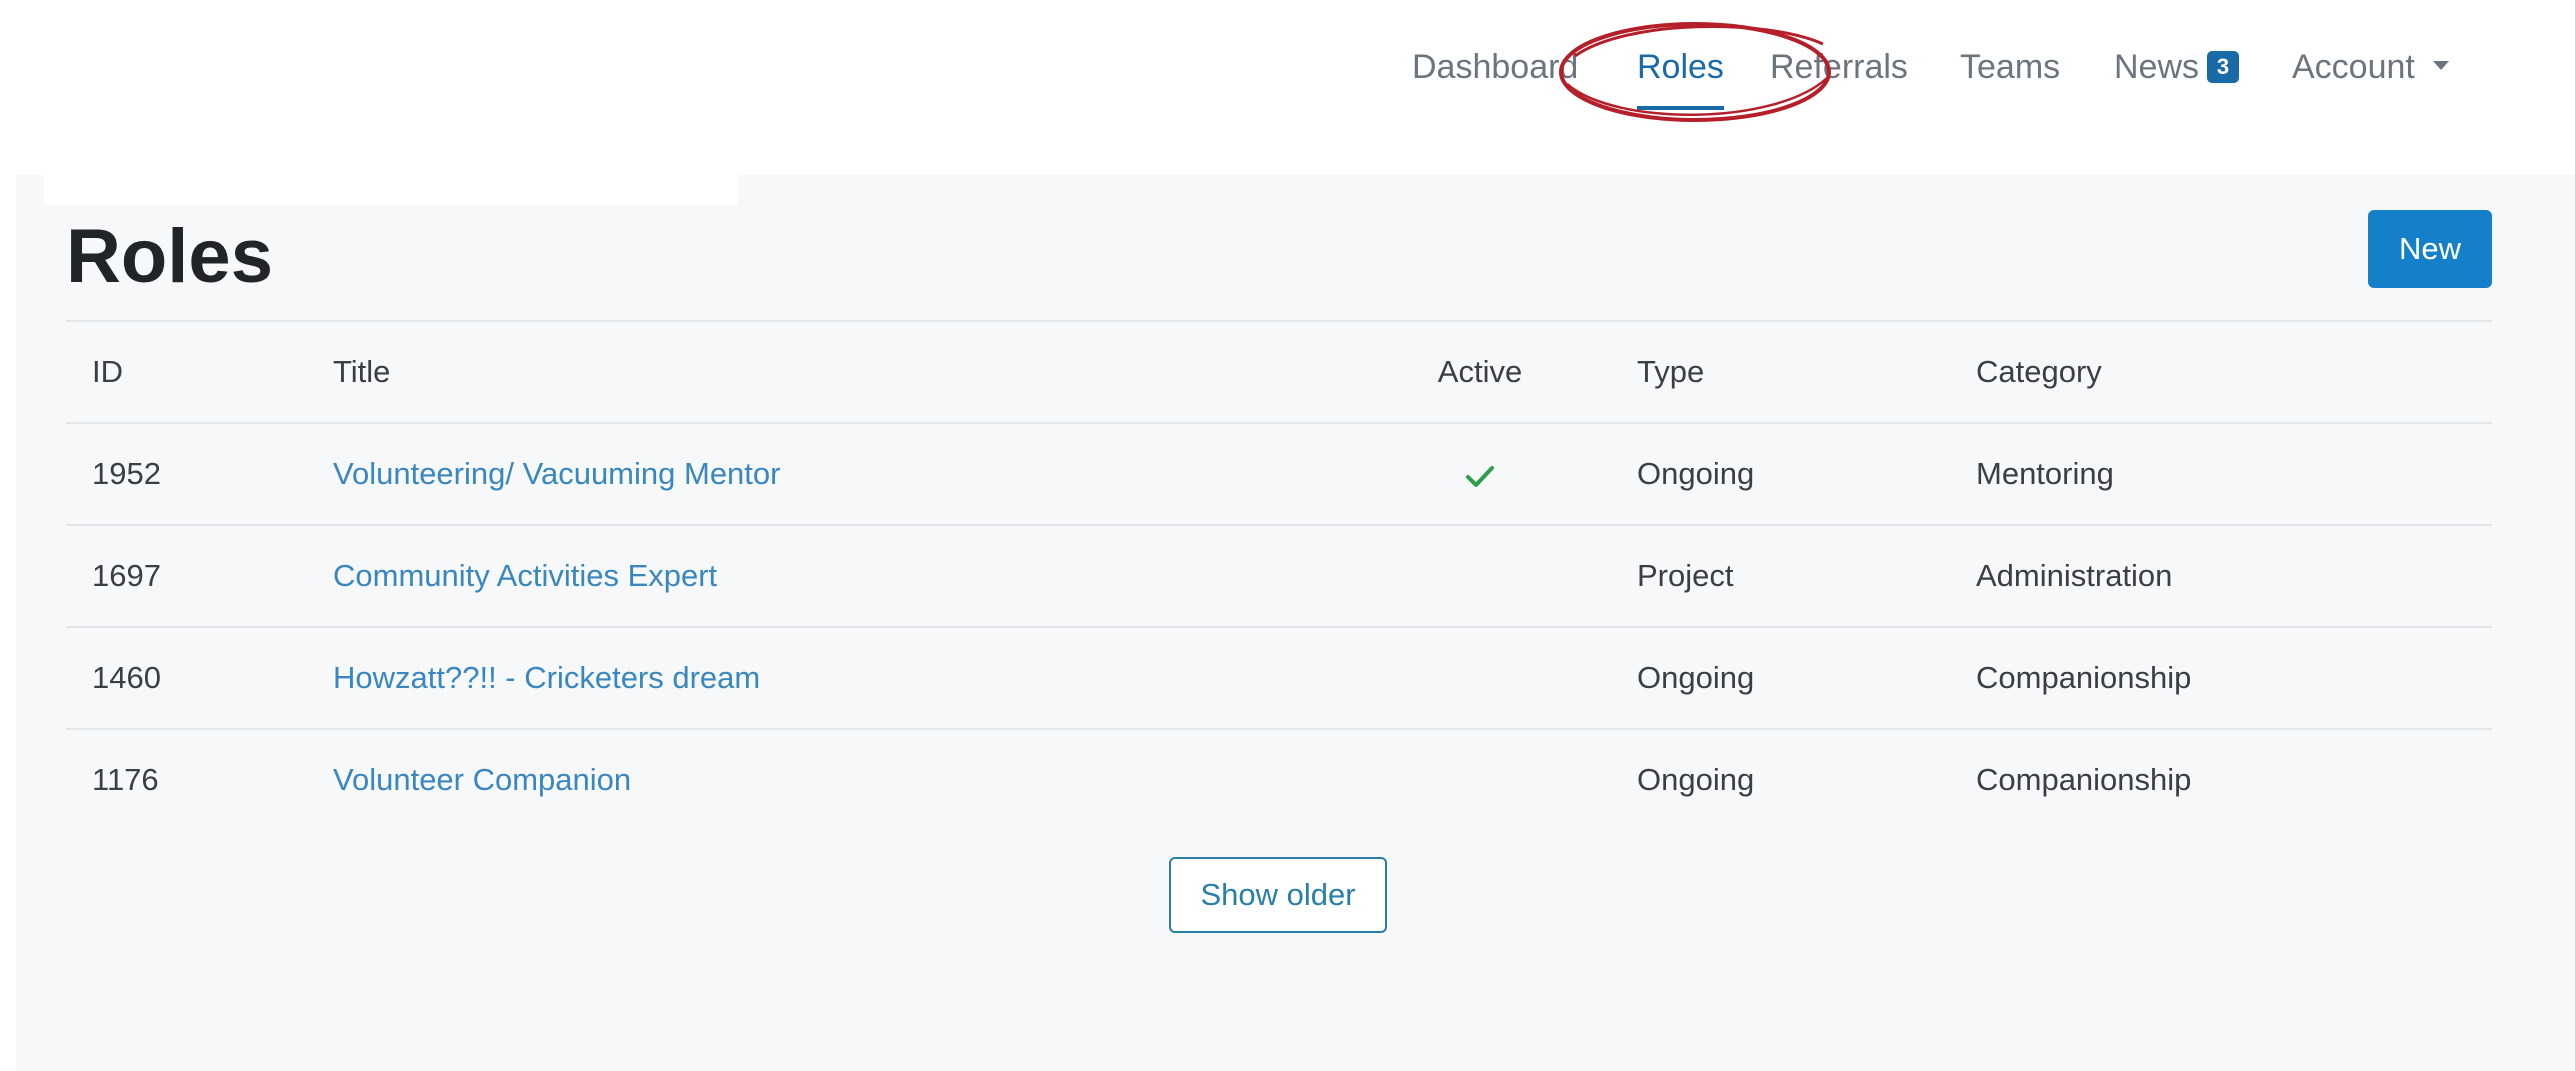  I want to click on role-id: 1952, so click(126, 473).